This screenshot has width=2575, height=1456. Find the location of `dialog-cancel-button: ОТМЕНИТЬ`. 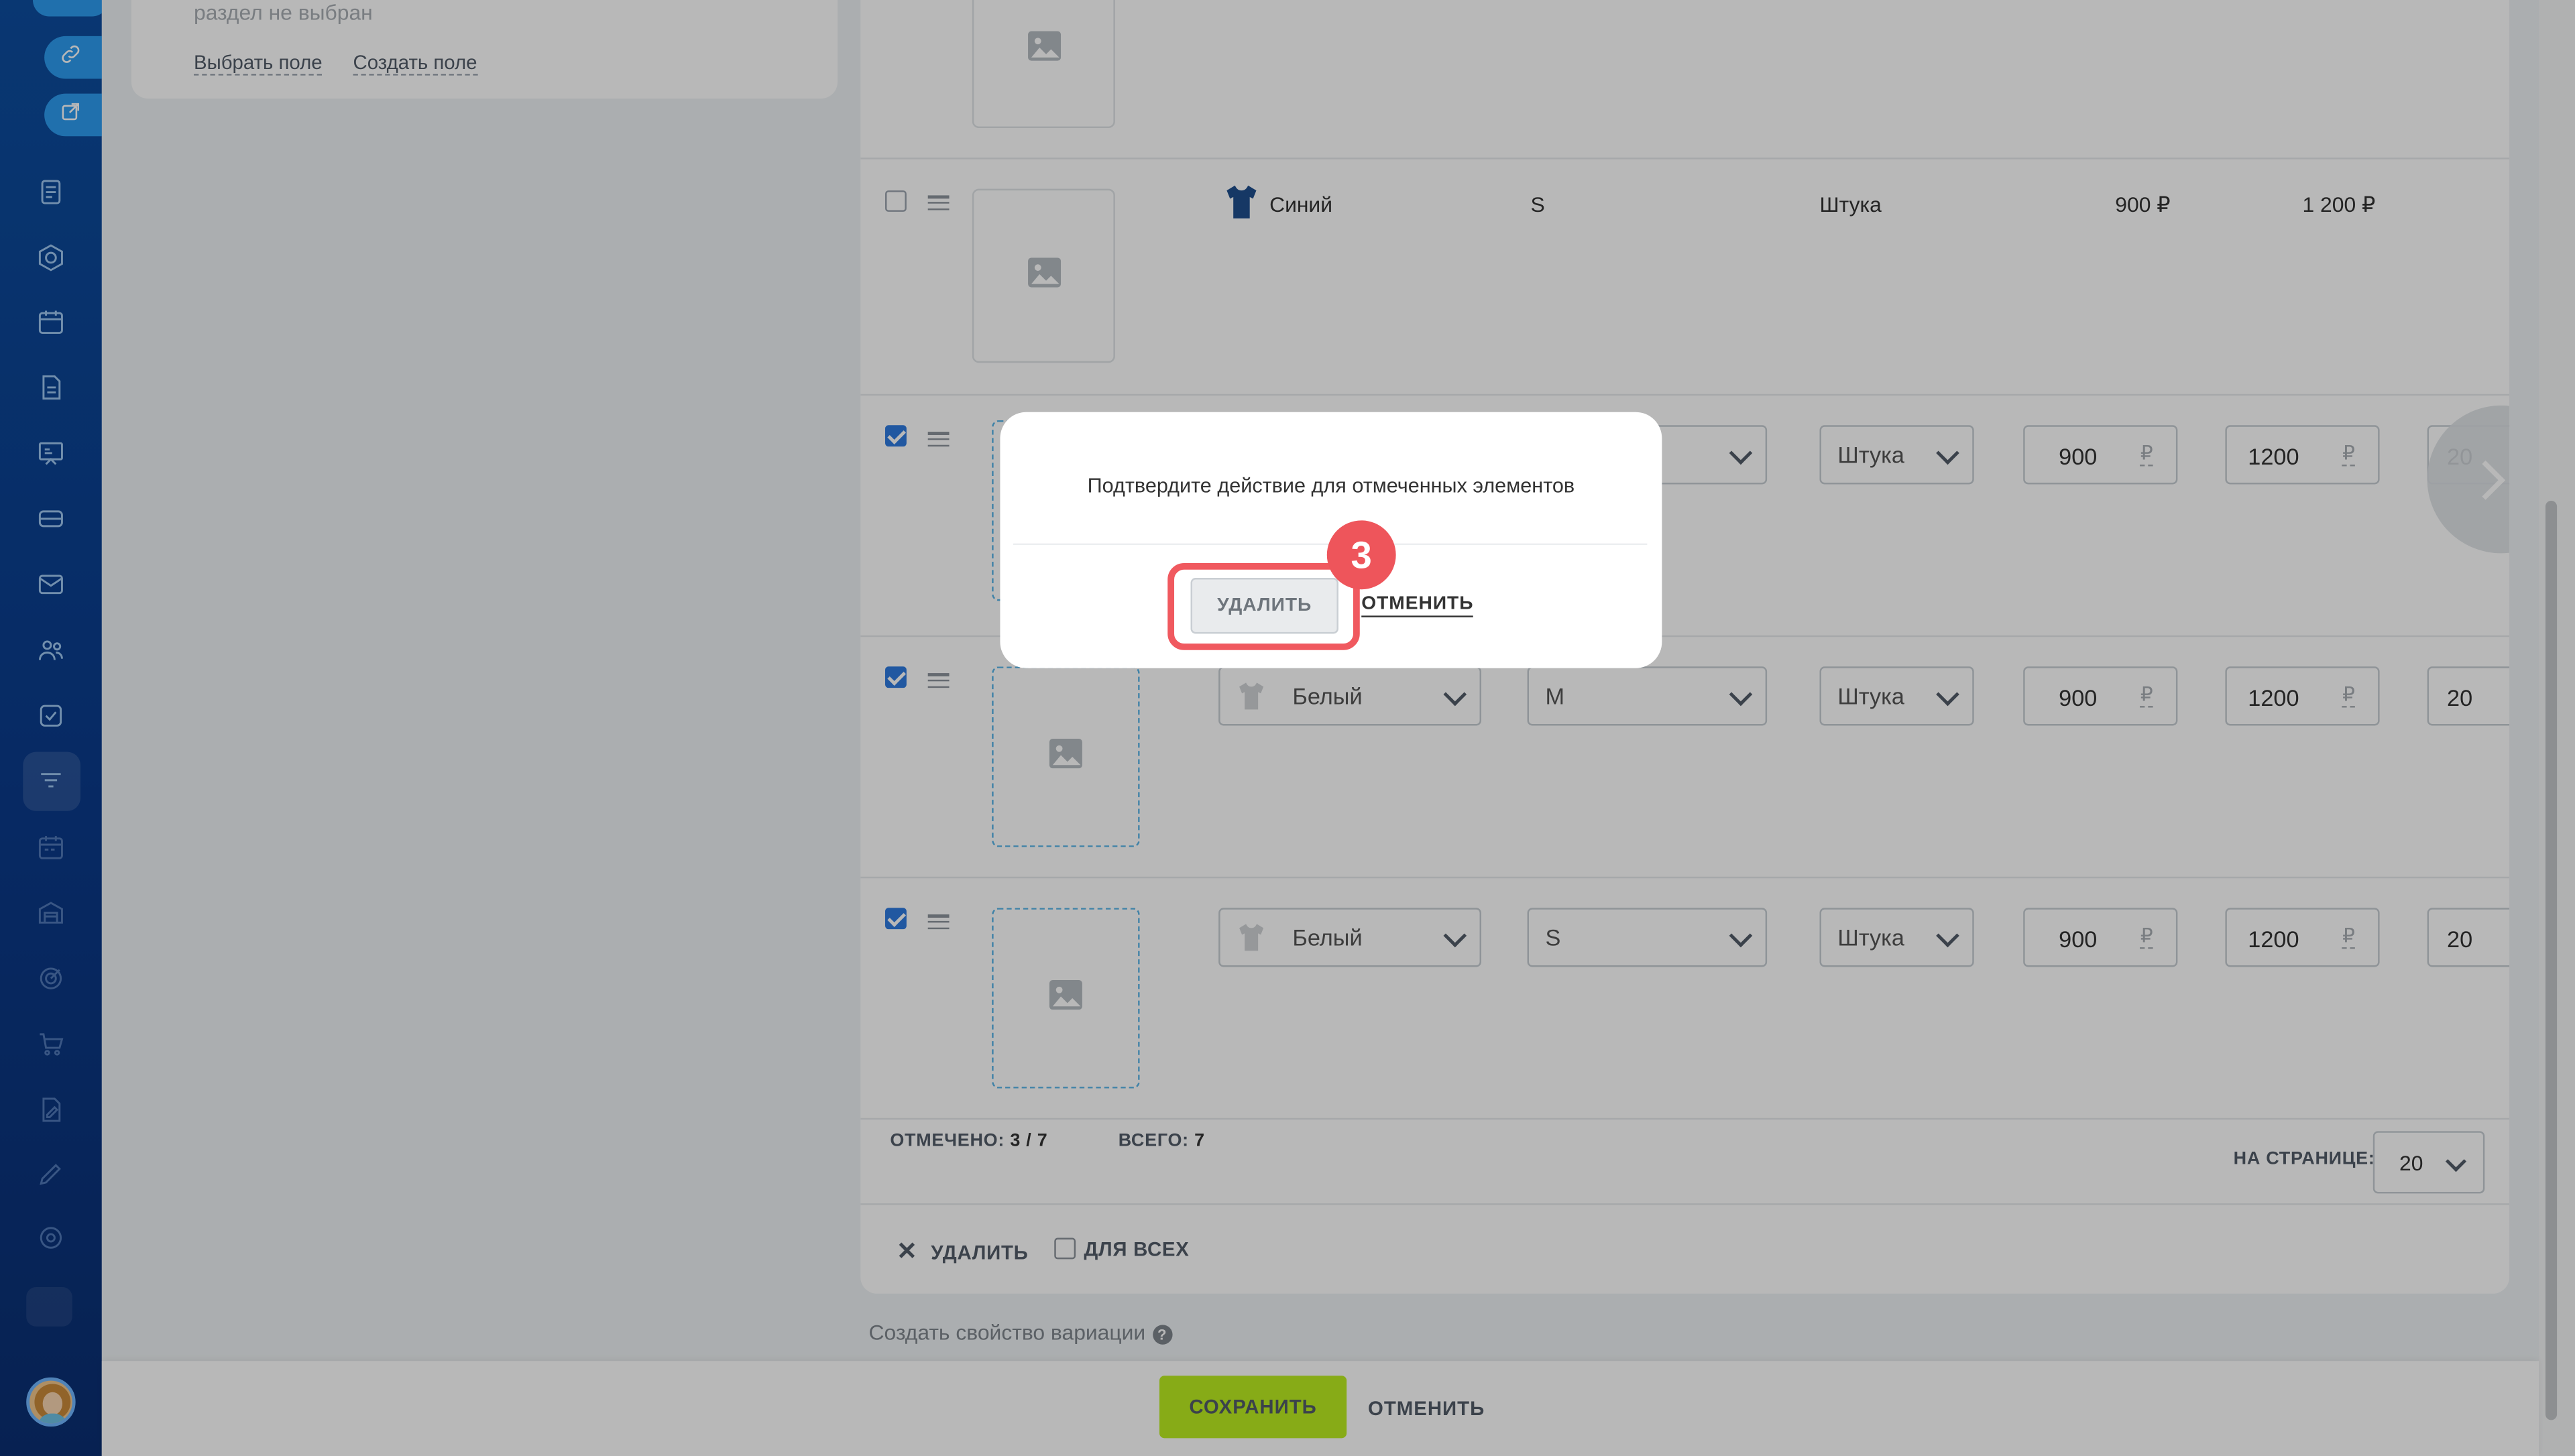

dialog-cancel-button: ОТМЕНИТЬ is located at coordinates (1417, 606).